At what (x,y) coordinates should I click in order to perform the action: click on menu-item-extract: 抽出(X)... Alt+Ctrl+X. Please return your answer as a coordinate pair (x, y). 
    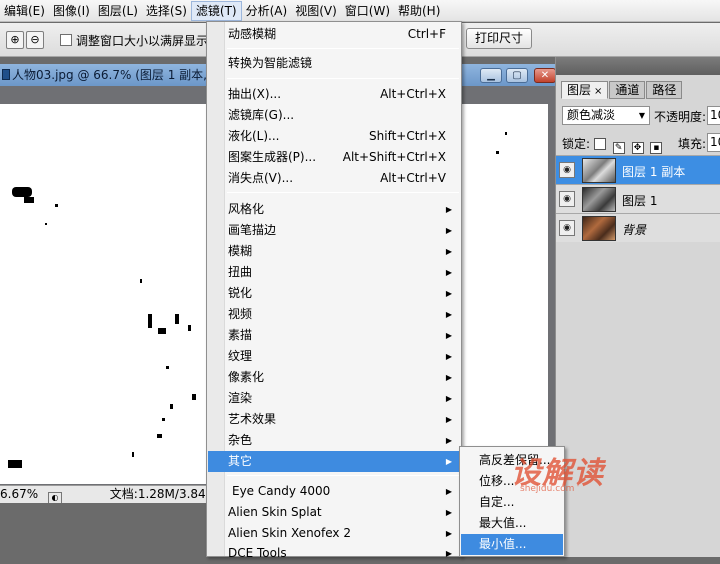
    Looking at the image, I should click on (334, 94).